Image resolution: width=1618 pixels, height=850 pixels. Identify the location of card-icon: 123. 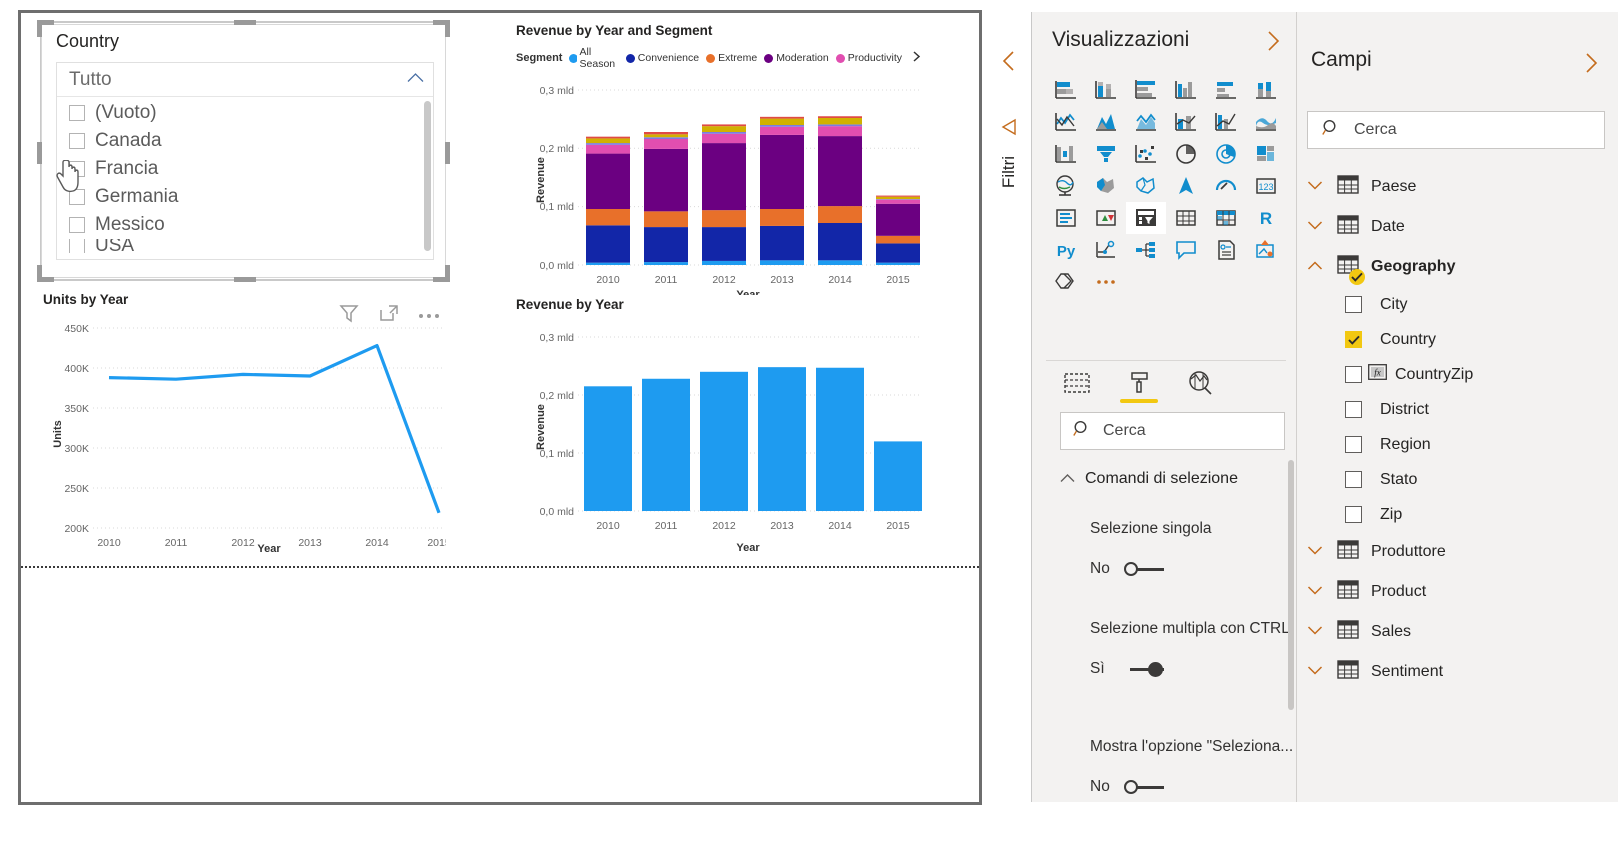
(1266, 186).